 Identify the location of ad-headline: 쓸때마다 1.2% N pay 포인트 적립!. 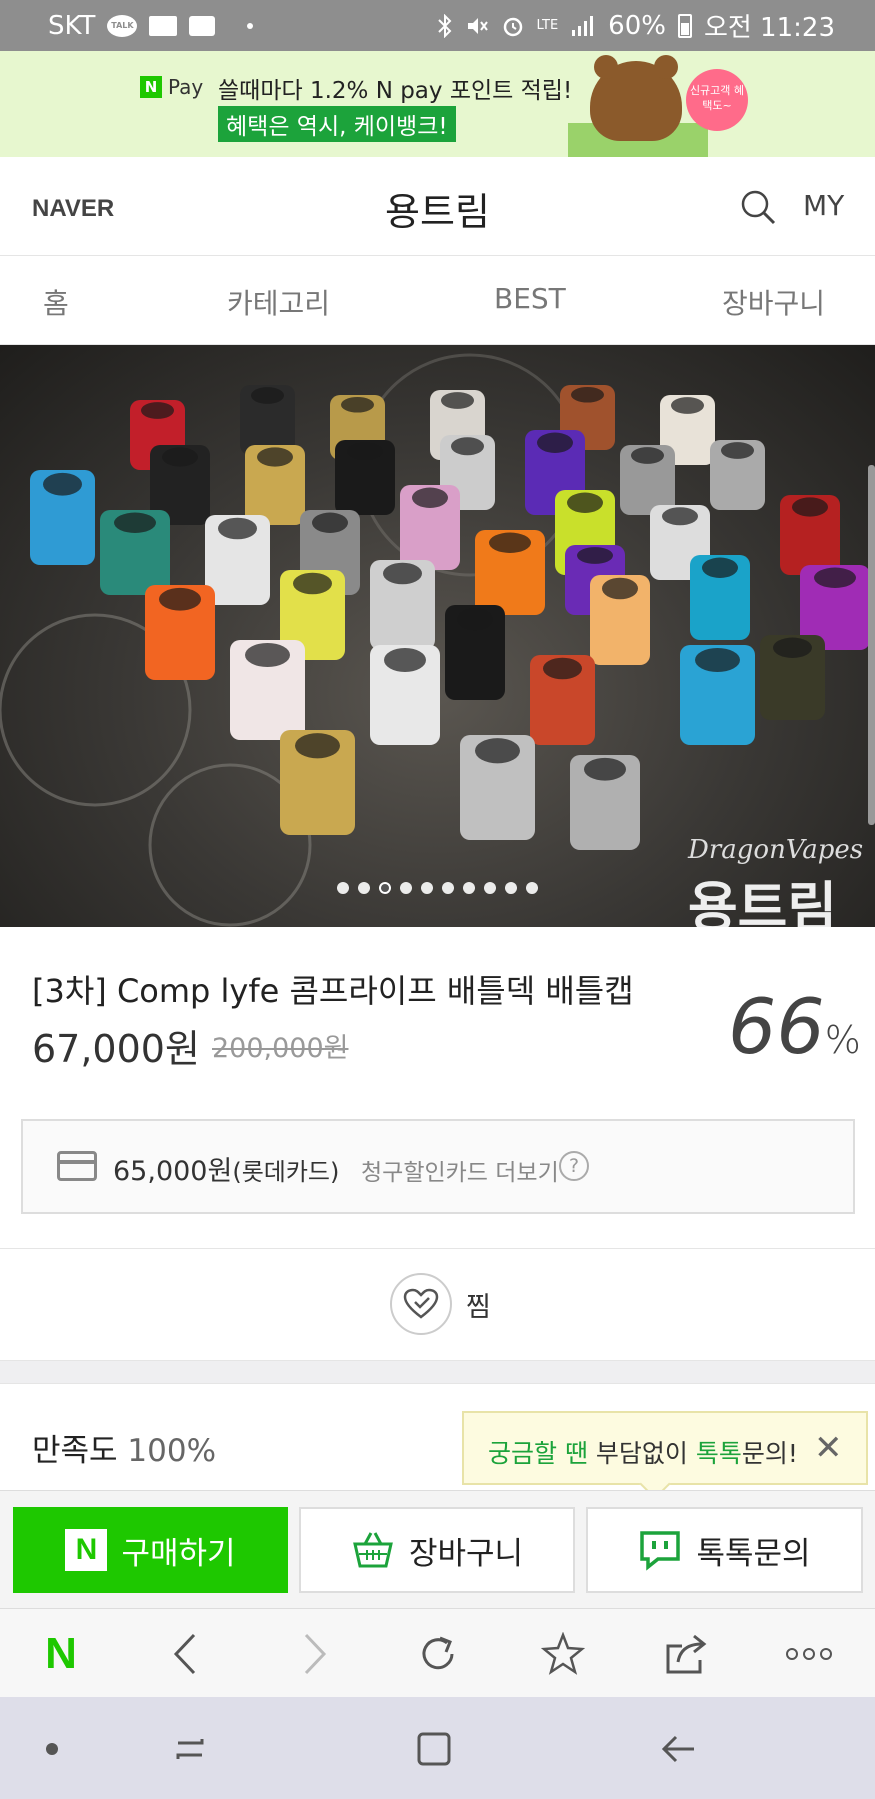
(395, 91).